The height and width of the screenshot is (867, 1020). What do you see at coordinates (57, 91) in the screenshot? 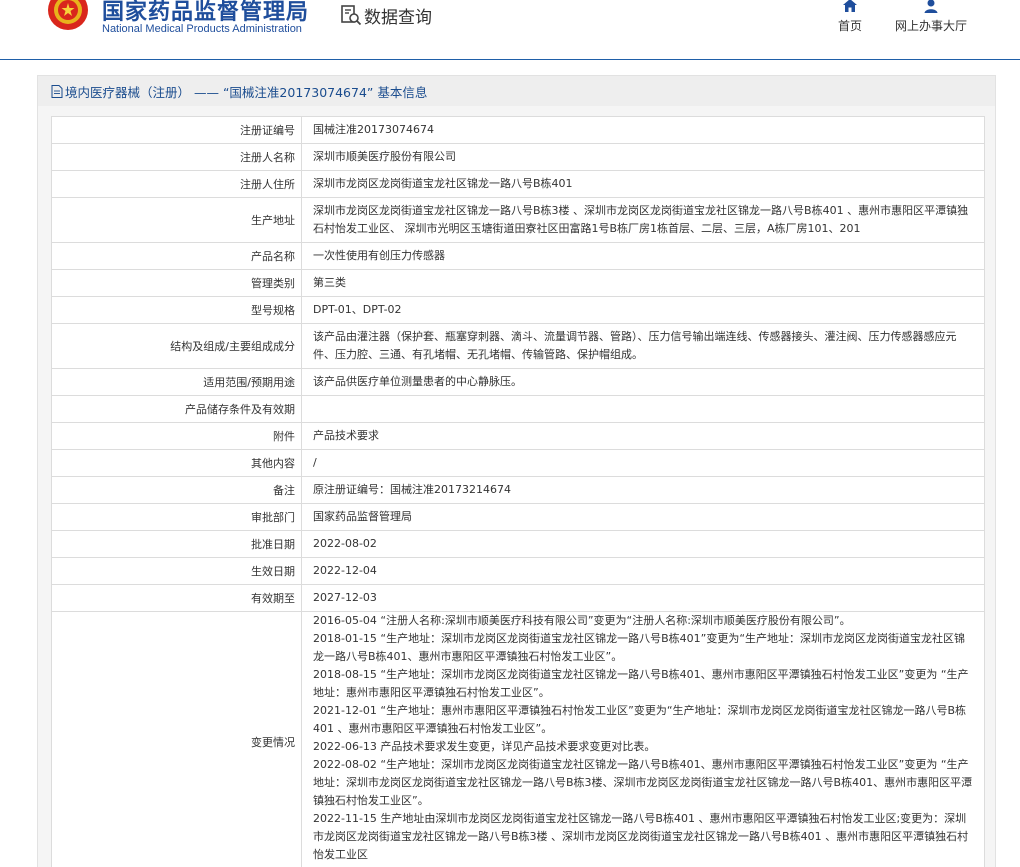
I see `document-icon` at bounding box center [57, 91].